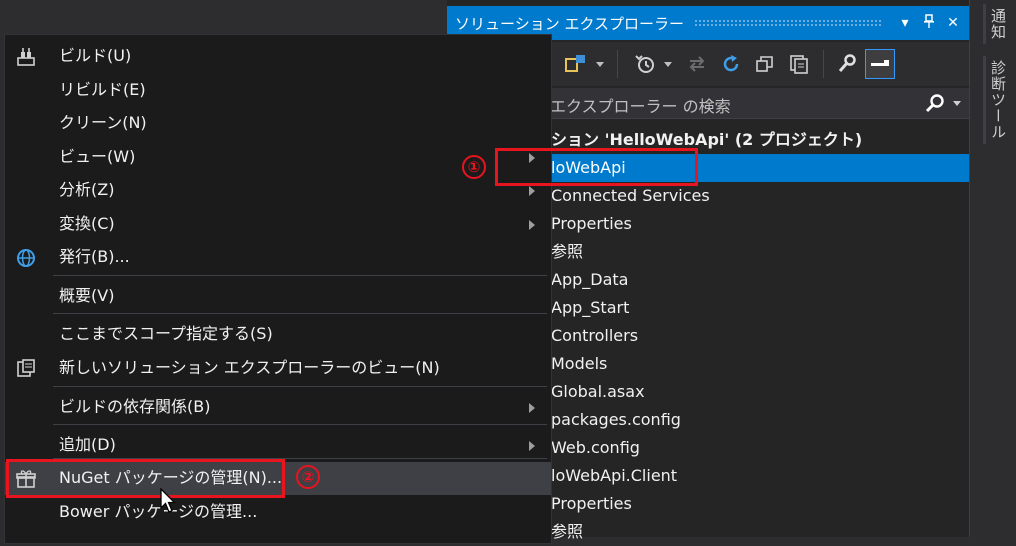  Describe the element at coordinates (640, 106) in the screenshot. I see `search-placeholder: エクスプローラー の検索` at that location.